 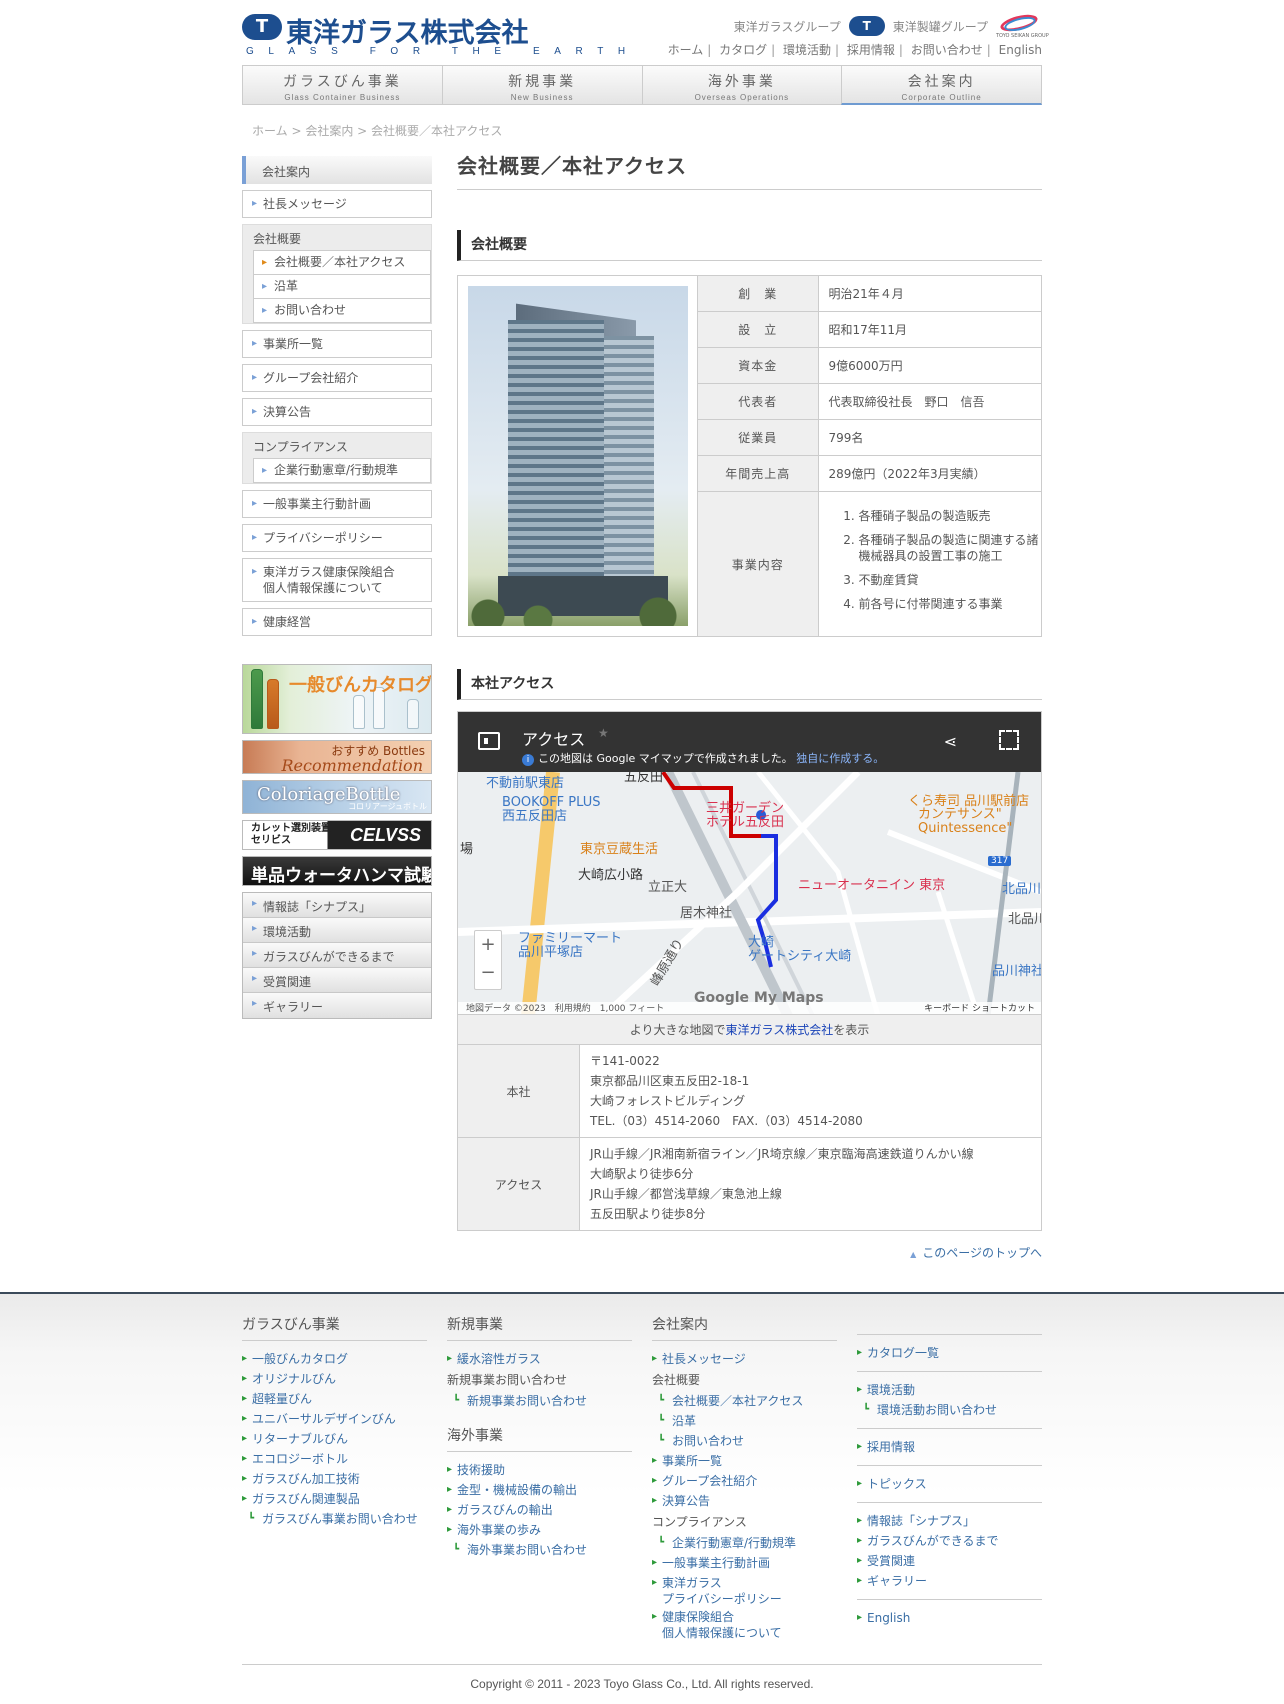 What do you see at coordinates (744, 1563) in the screenshot?
I see `footer-link: 一般事業主行動計画` at bounding box center [744, 1563].